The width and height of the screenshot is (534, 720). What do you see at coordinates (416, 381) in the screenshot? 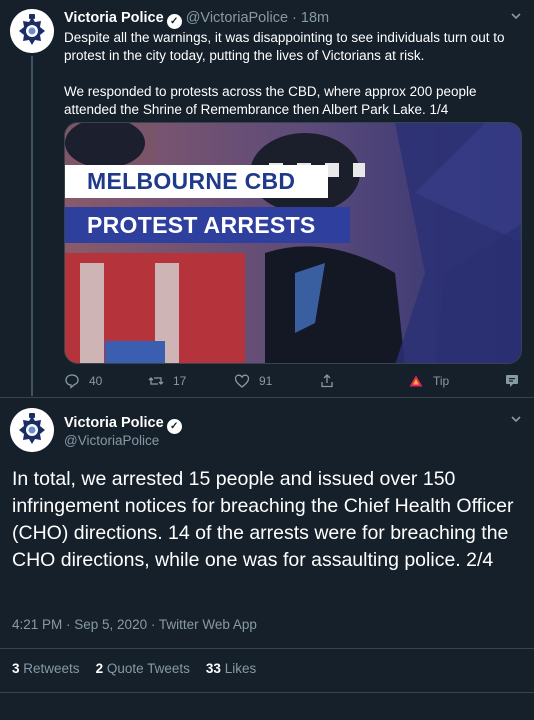
I see `tip-icon` at bounding box center [416, 381].